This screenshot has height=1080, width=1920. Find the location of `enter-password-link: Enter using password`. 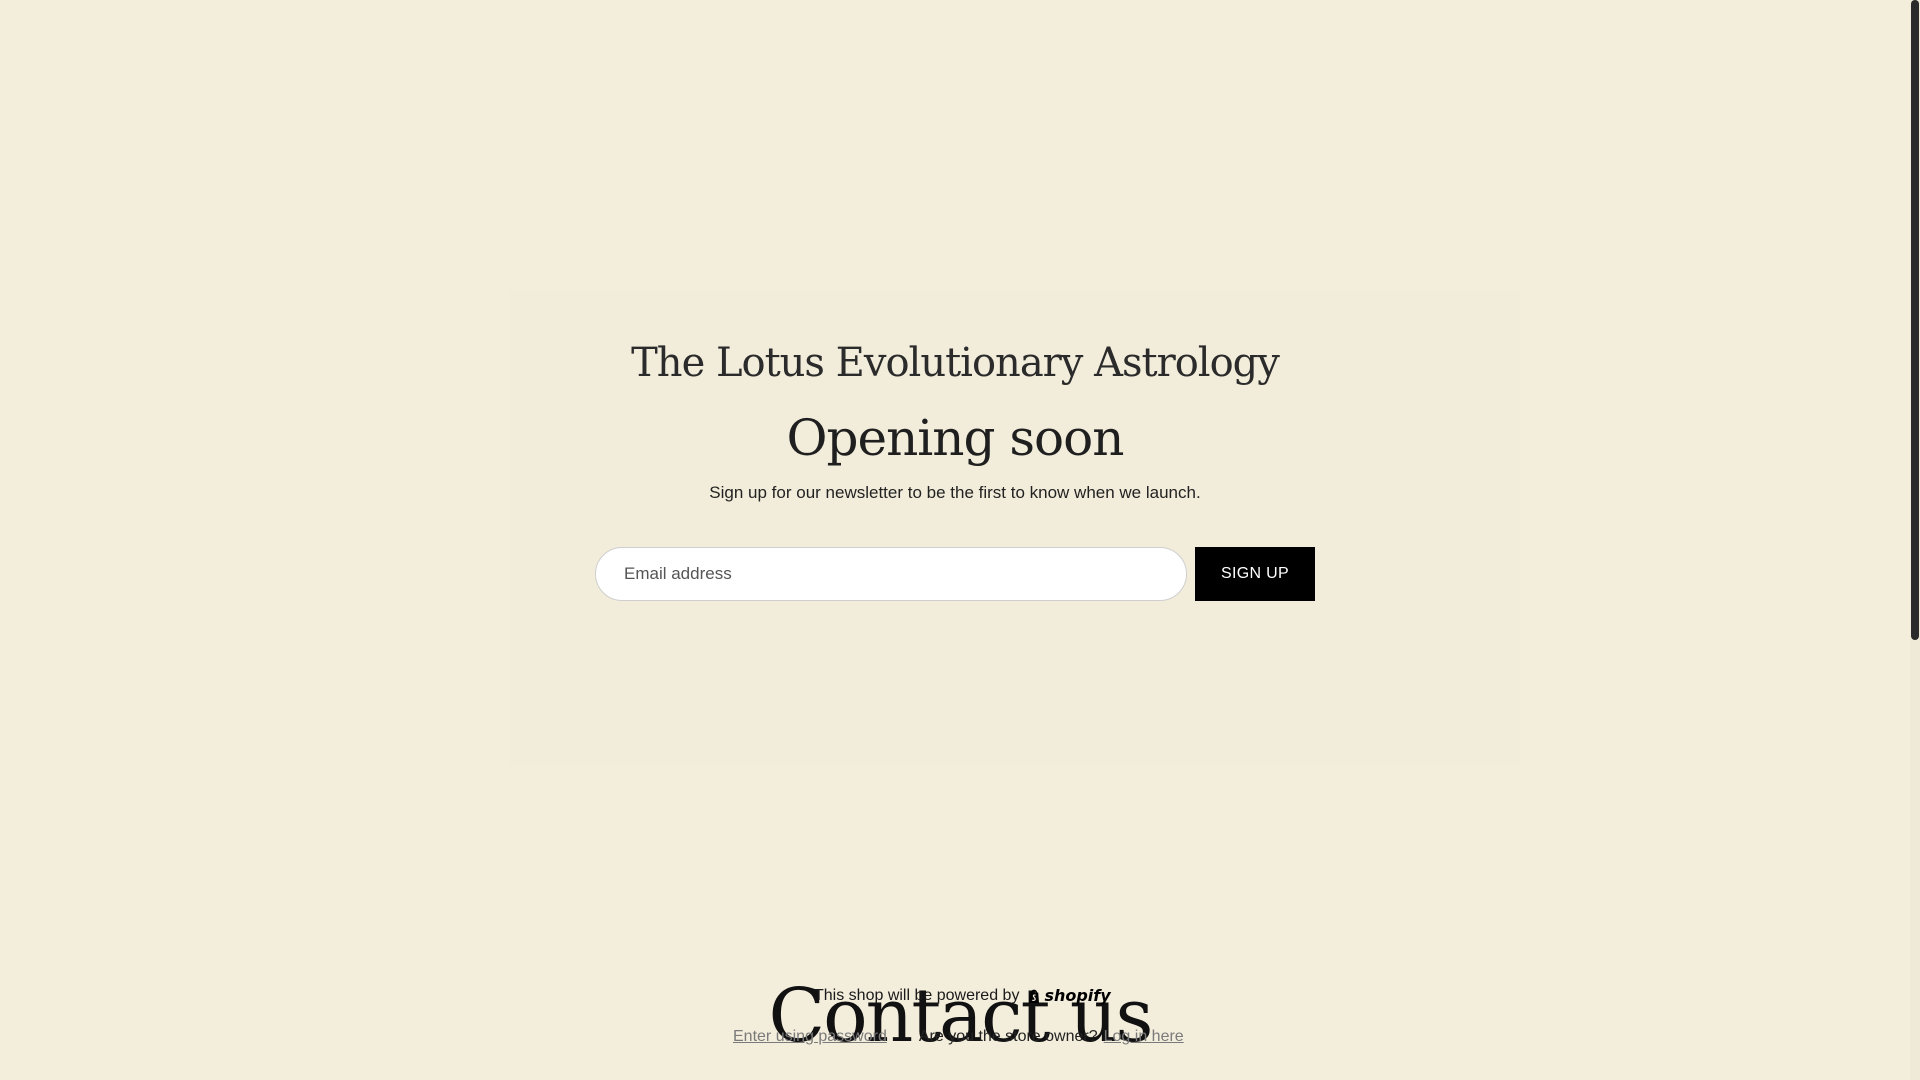

enter-password-link: Enter using password is located at coordinates (810, 1037).